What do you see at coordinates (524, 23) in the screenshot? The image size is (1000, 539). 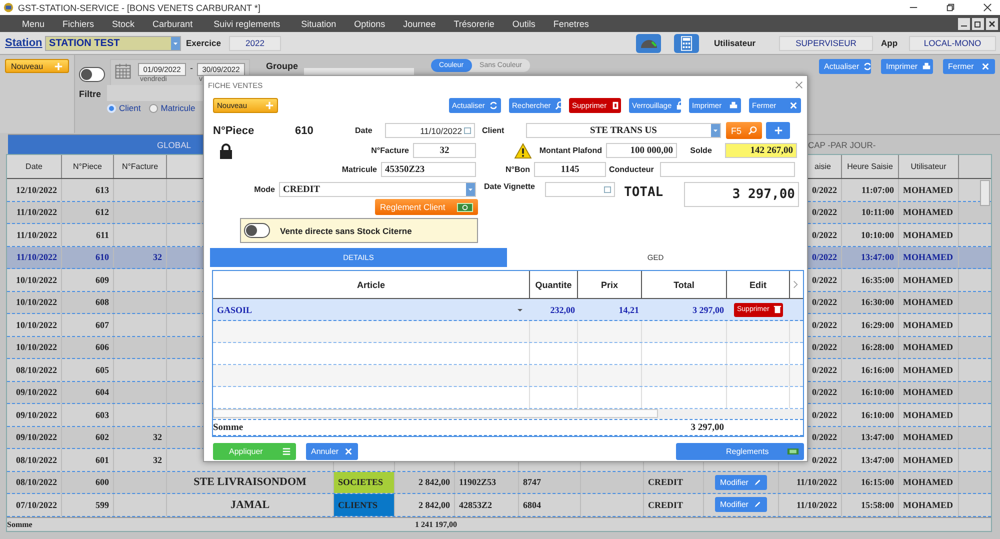 I see `menu-item: Outils` at bounding box center [524, 23].